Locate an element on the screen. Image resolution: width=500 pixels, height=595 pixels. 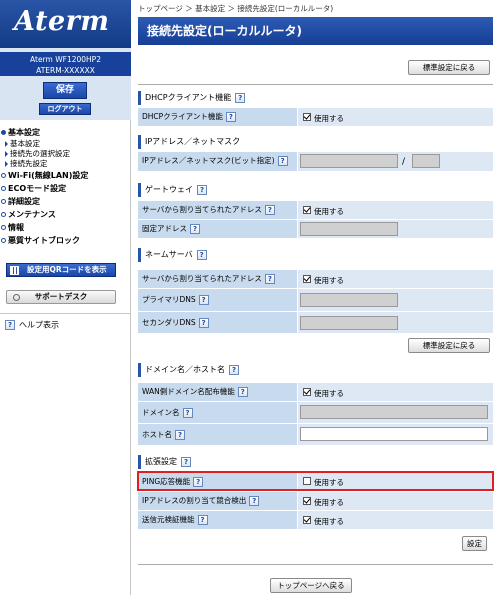
row-source-verify: 送信元検証機能? 使用する is located at coordinates (315, 520).